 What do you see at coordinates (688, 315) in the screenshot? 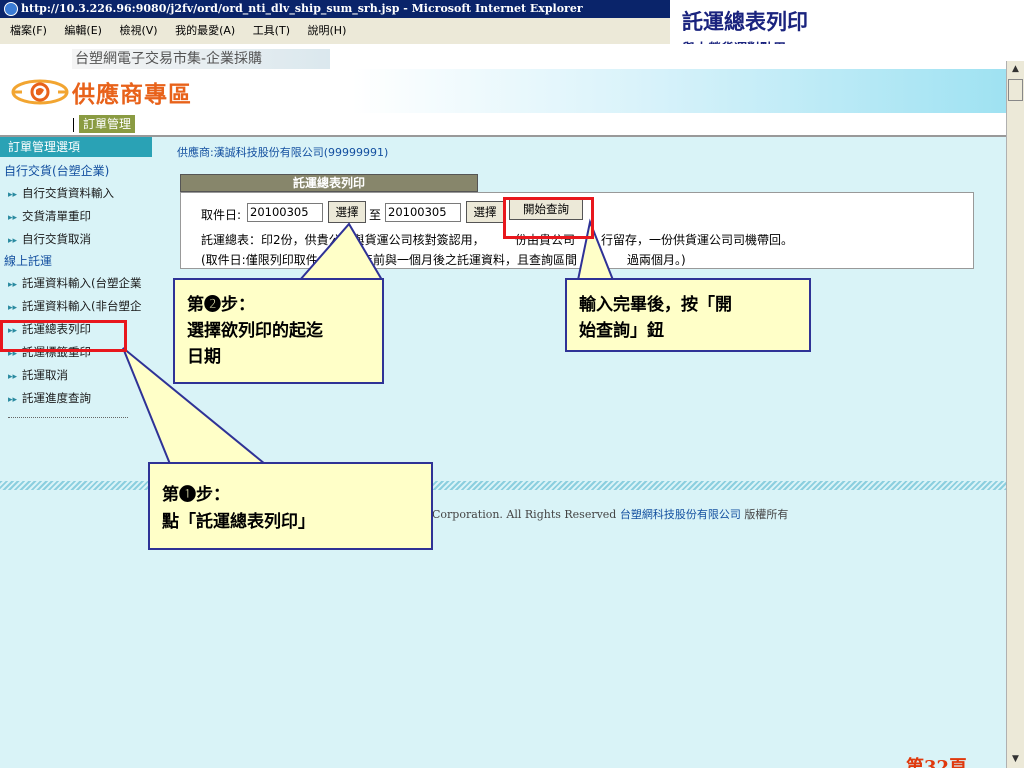
I see `callout-start-query: 輸入完畢後，按「開 始查詢」鈕` at bounding box center [688, 315].